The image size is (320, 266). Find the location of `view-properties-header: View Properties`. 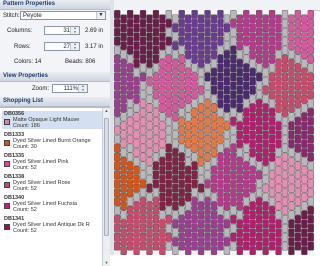

view-properties-header: View Properties is located at coordinates (55, 77).